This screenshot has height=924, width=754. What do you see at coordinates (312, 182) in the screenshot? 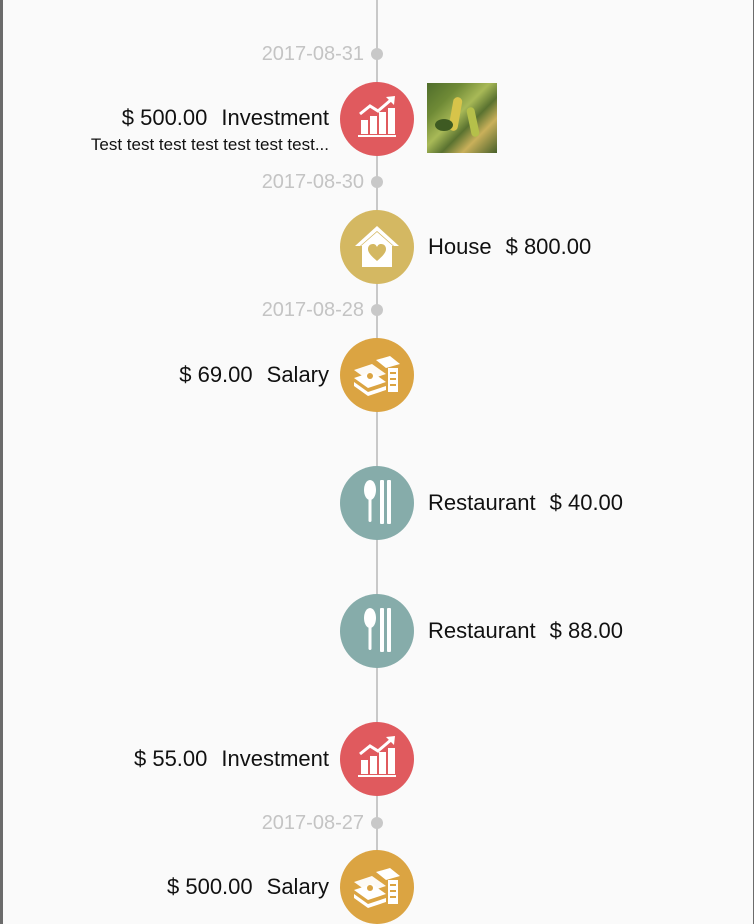
I see `date-label: 2017-08-30` at bounding box center [312, 182].